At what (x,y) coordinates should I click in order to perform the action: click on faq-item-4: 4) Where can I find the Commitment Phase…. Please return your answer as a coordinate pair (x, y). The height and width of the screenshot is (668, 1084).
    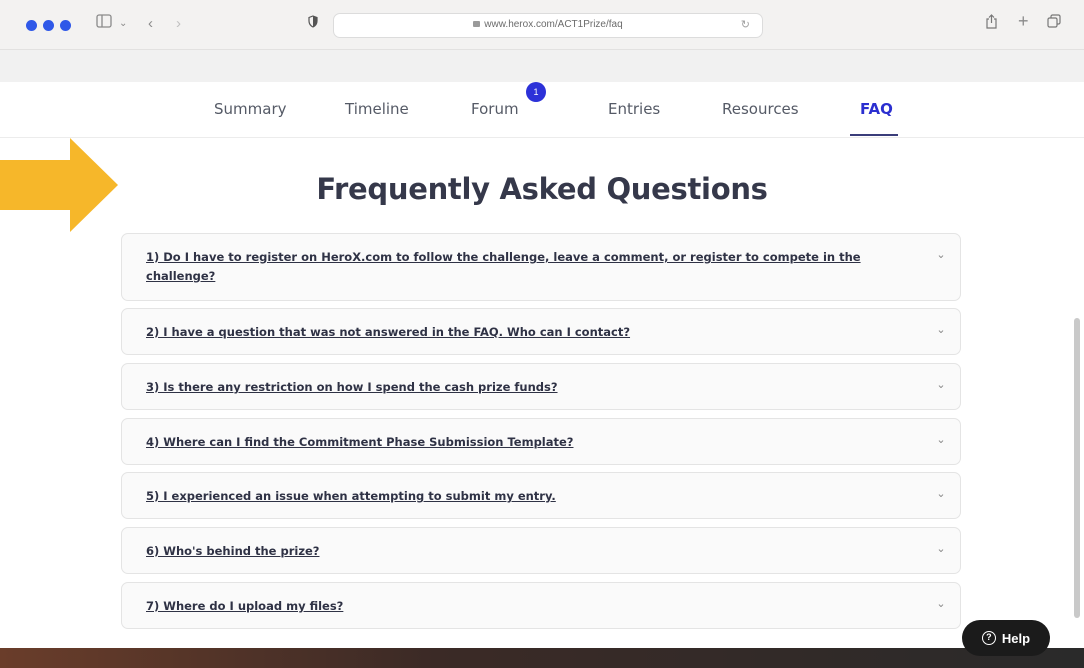
    Looking at the image, I should click on (541, 441).